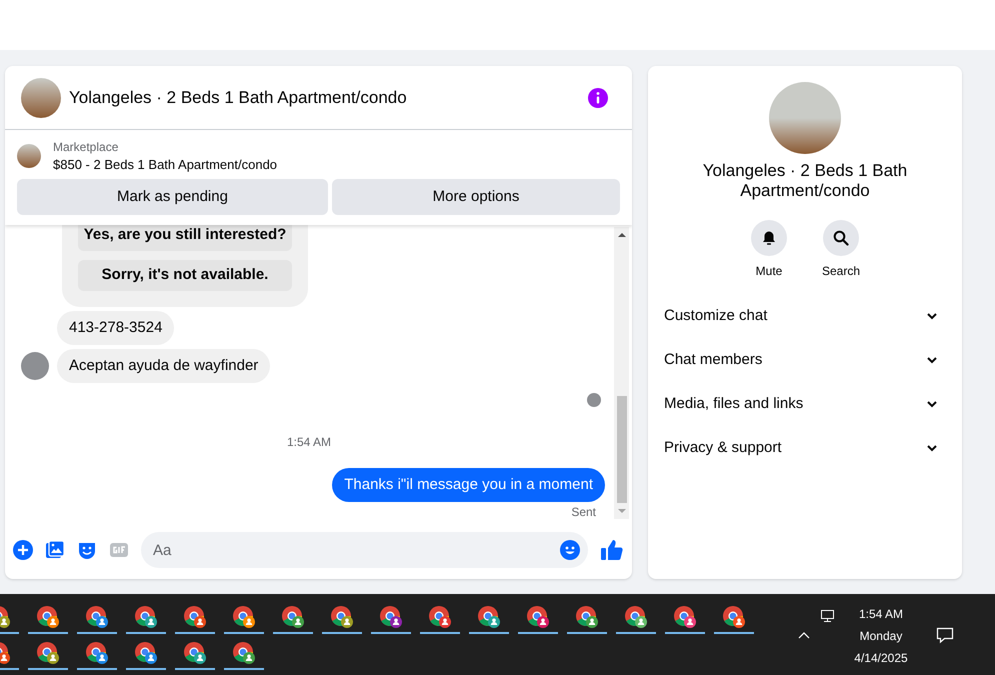 Image resolution: width=995 pixels, height=675 pixels. What do you see at coordinates (238, 97) in the screenshot?
I see `chat-title: Yolangeles · 2 Beds 1 Bath Apartment/condo` at bounding box center [238, 97].